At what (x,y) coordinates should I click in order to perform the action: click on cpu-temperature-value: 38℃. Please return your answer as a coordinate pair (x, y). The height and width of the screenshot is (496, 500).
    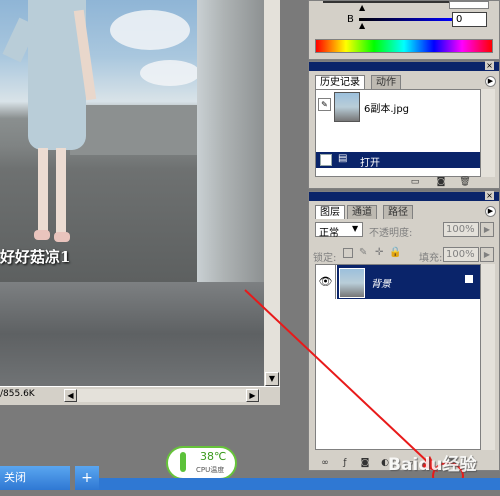
    Looking at the image, I should click on (213, 456).